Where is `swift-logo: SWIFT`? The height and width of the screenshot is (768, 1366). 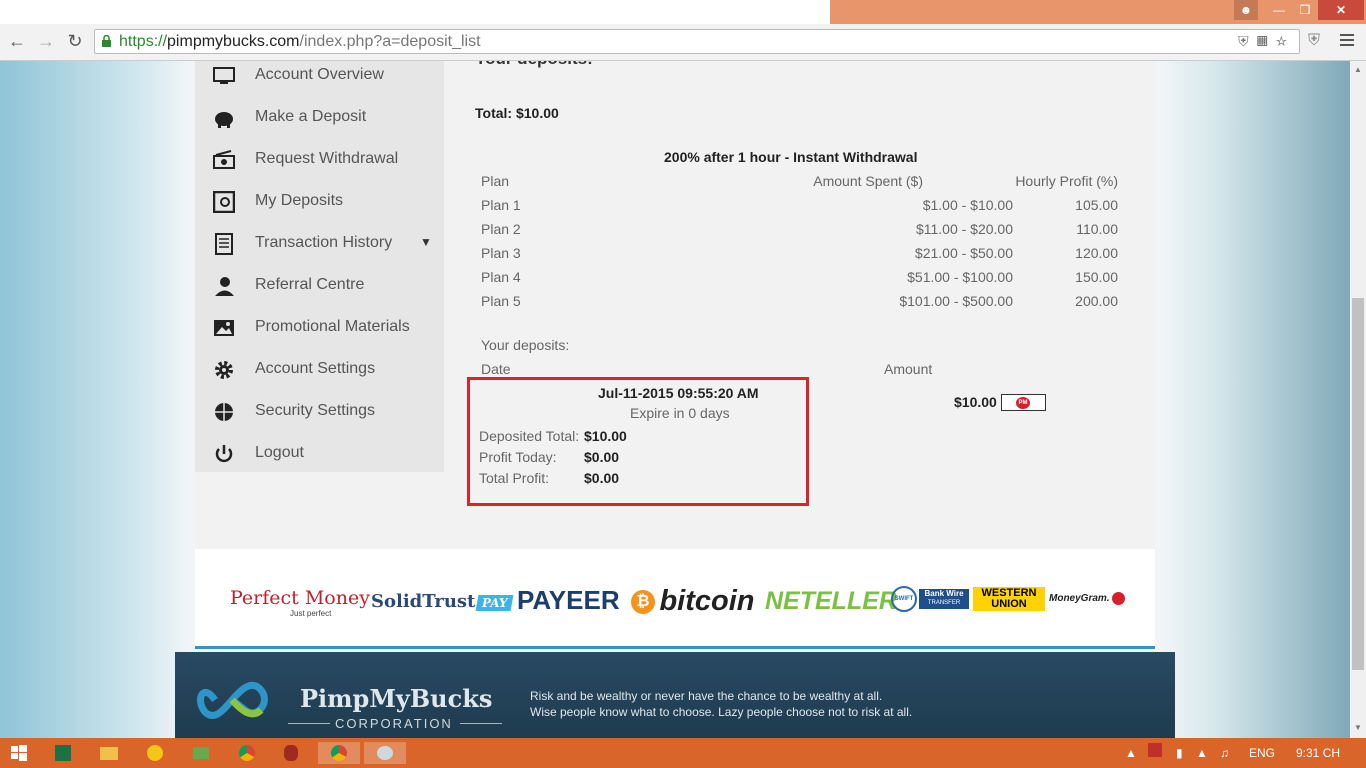
swift-logo: SWIFT is located at coordinates (904, 599).